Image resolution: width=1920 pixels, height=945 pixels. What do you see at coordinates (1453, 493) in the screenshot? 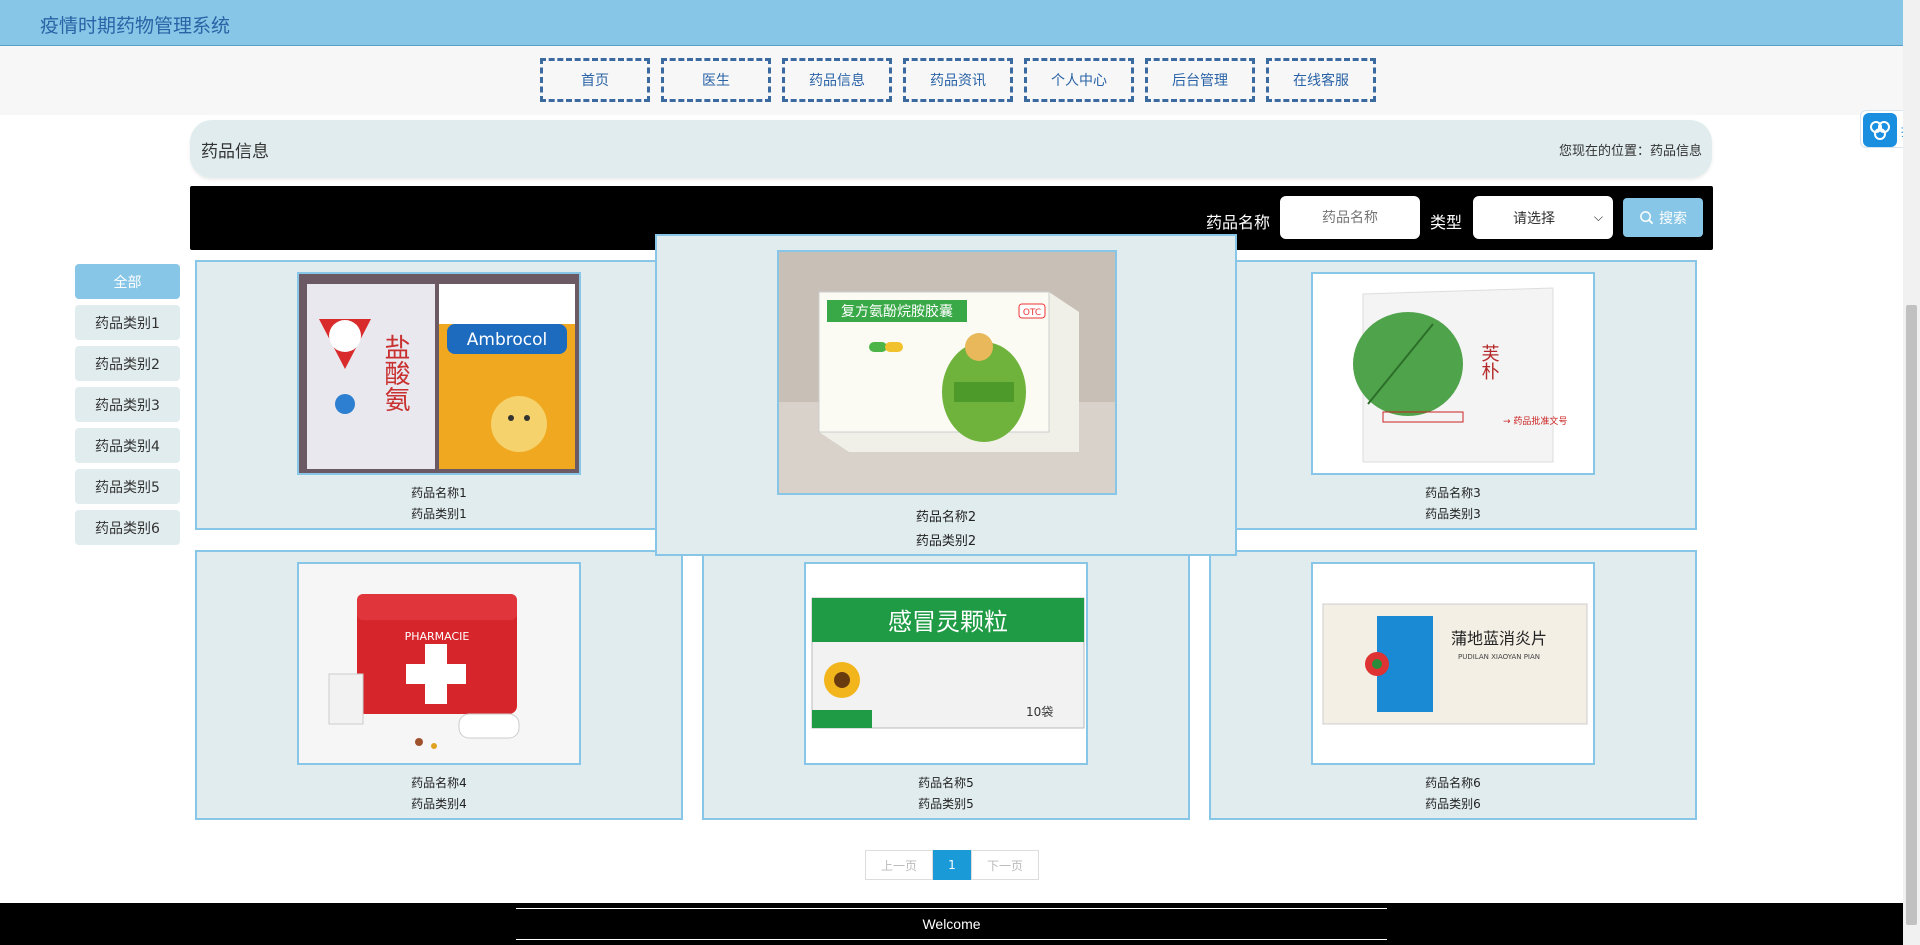
I see `product-name: 药品名称3` at bounding box center [1453, 493].